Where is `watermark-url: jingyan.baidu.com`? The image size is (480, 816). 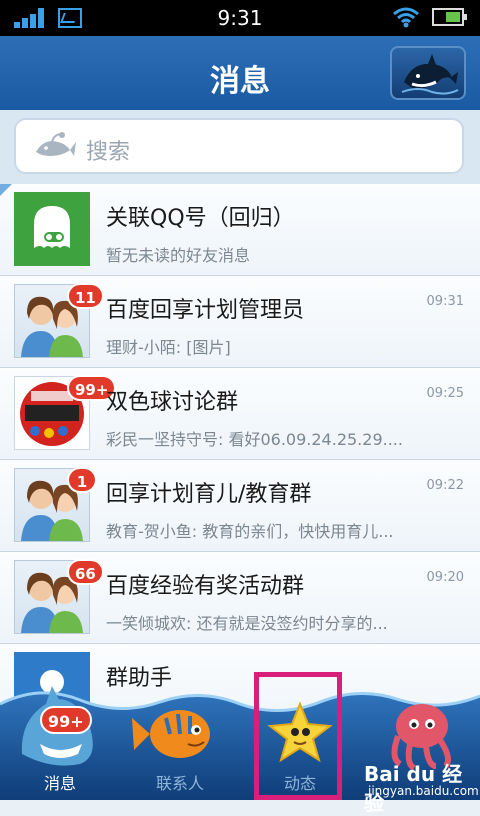
watermark-url: jingyan.baidu.com is located at coordinates (423, 791).